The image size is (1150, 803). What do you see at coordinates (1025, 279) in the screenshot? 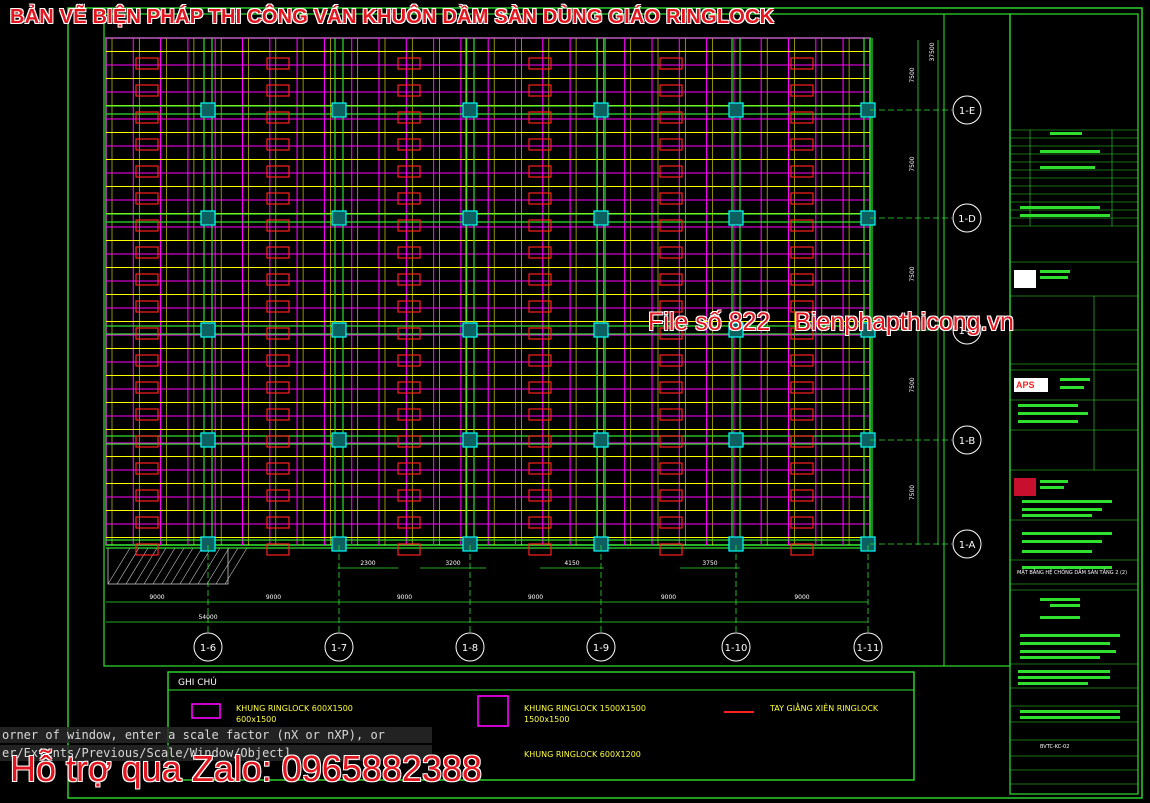
I see `company-logo-box` at bounding box center [1025, 279].